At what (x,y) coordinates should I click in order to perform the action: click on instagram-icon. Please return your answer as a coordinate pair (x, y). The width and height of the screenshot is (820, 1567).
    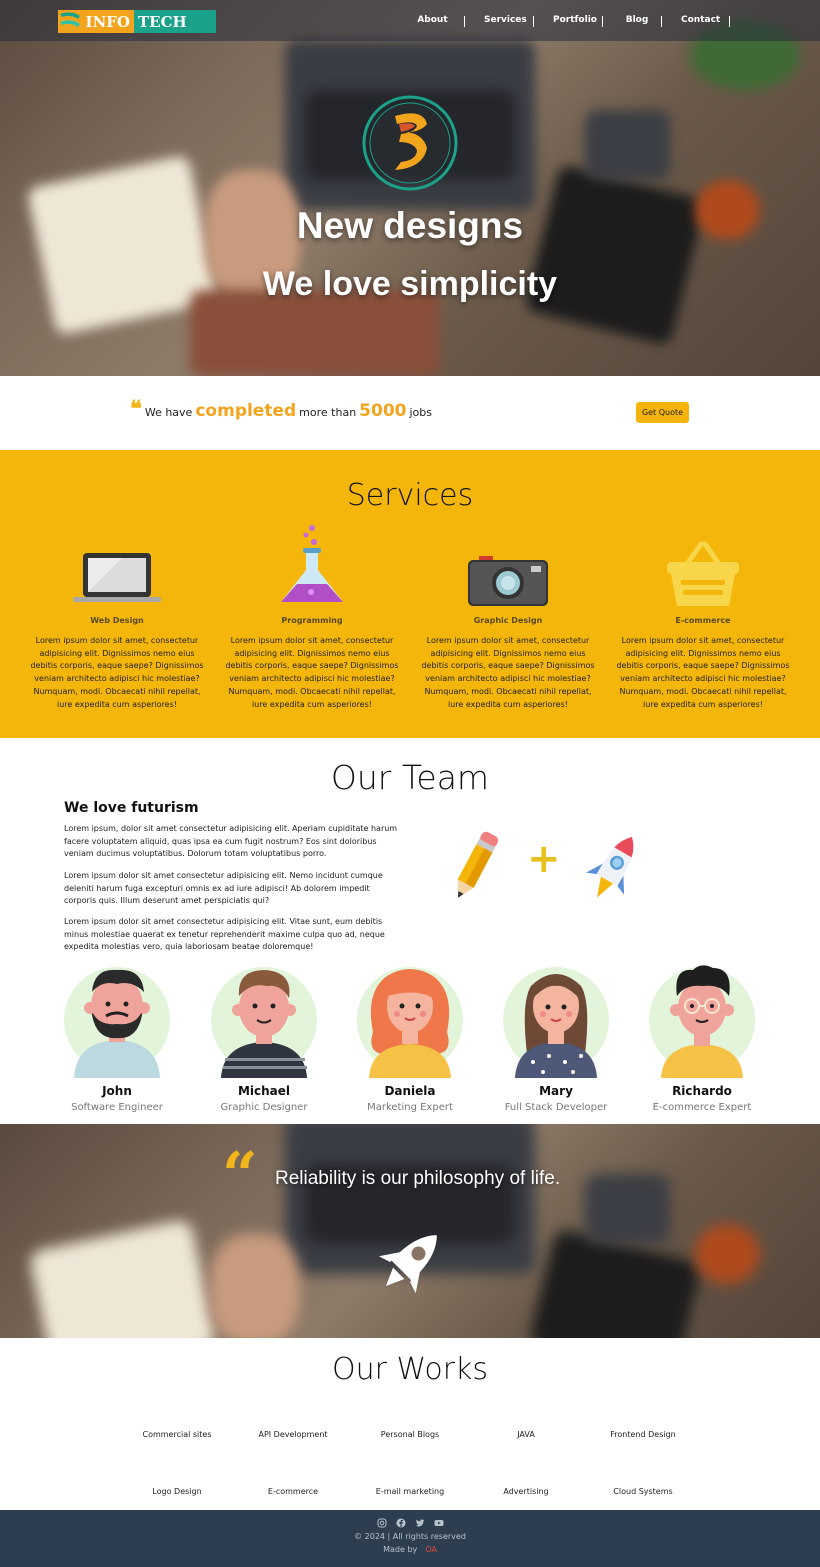
    Looking at the image, I should click on (382, 1523).